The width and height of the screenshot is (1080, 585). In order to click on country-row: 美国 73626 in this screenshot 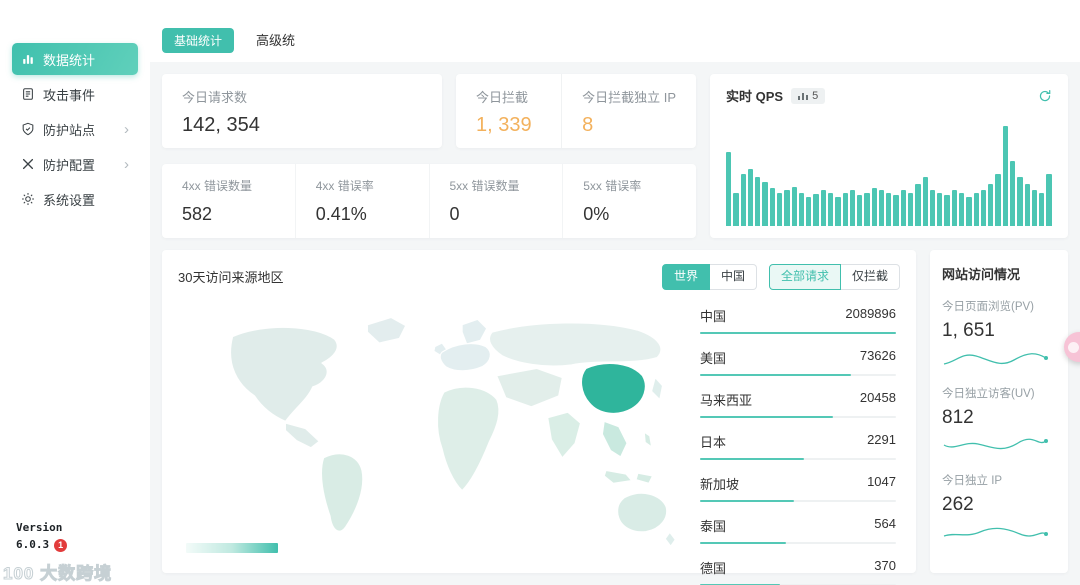, I will do `click(798, 361)`.